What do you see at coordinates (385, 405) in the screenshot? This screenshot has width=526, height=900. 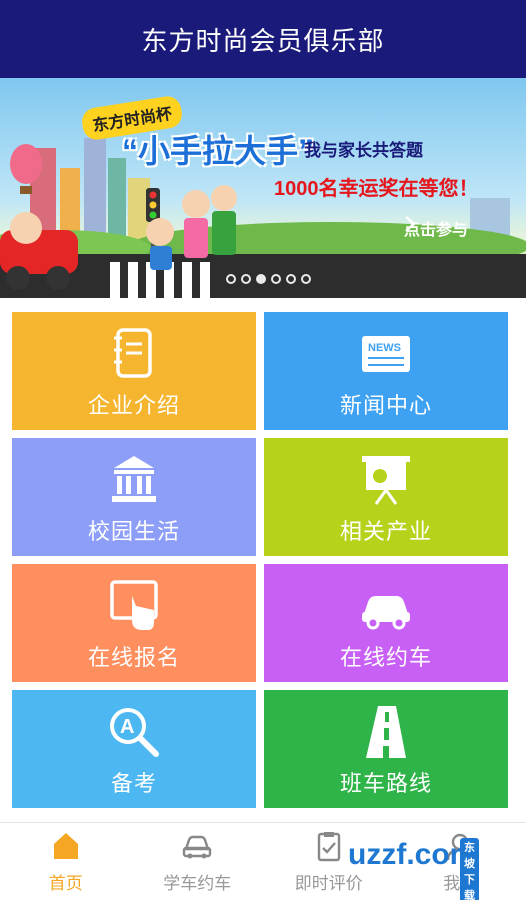 I see `tile-label: 新闻中心` at bounding box center [385, 405].